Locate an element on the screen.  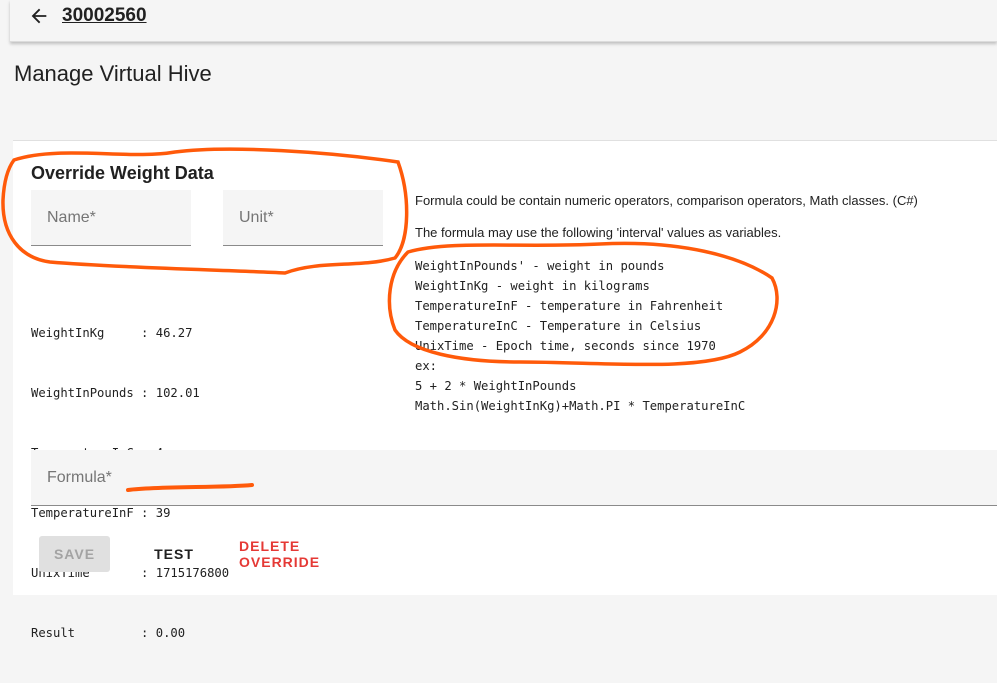
section-title: Override Weight Data is located at coordinates (122, 173).